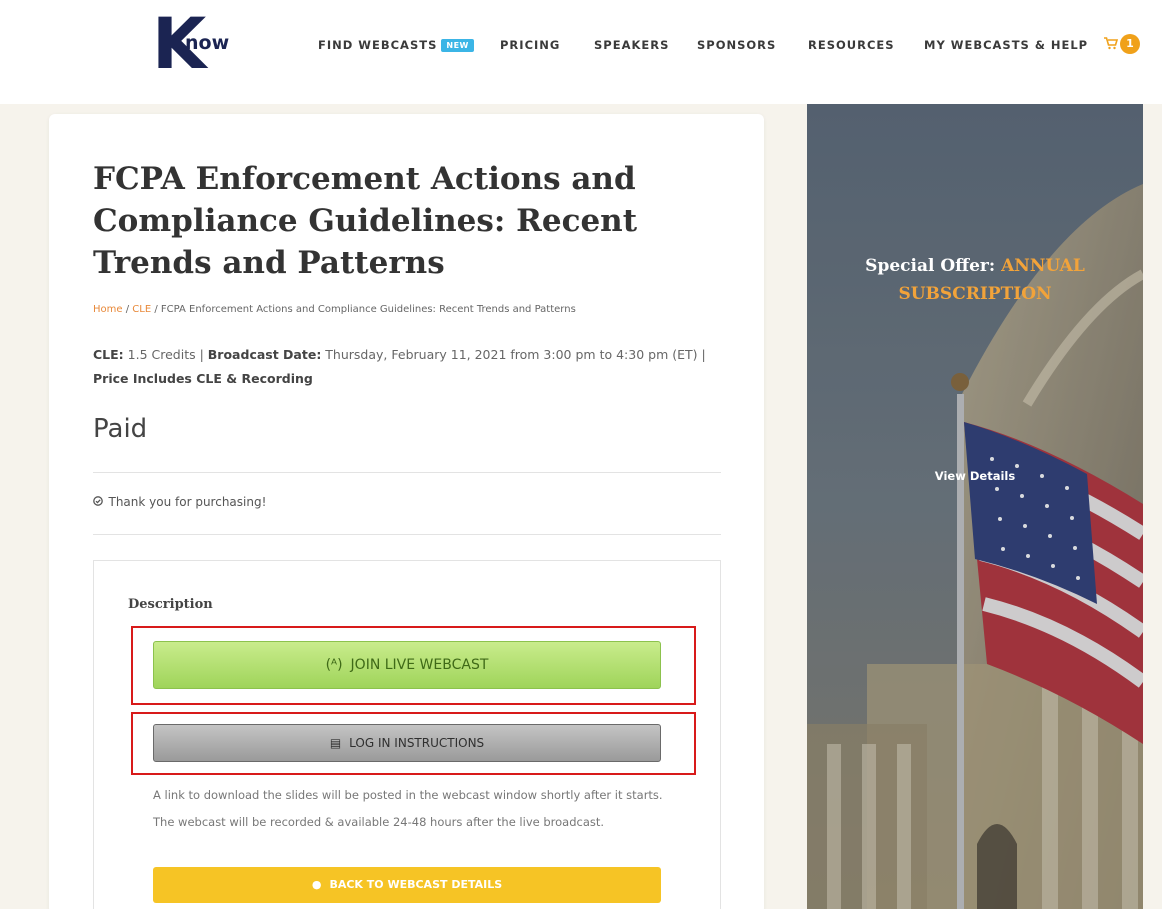 The height and width of the screenshot is (909, 1162). I want to click on cle-label: CLE:, so click(108, 354).